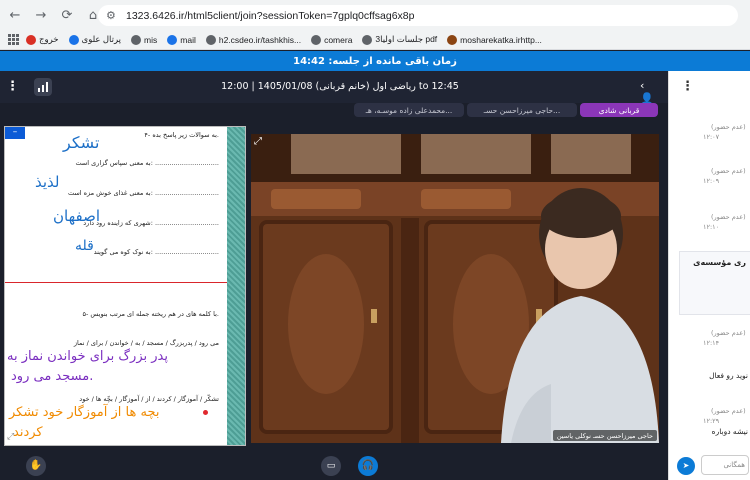 The image size is (750, 480). Describe the element at coordinates (36, 466) in the screenshot. I see `raise-hand-icon: ✋` at that location.